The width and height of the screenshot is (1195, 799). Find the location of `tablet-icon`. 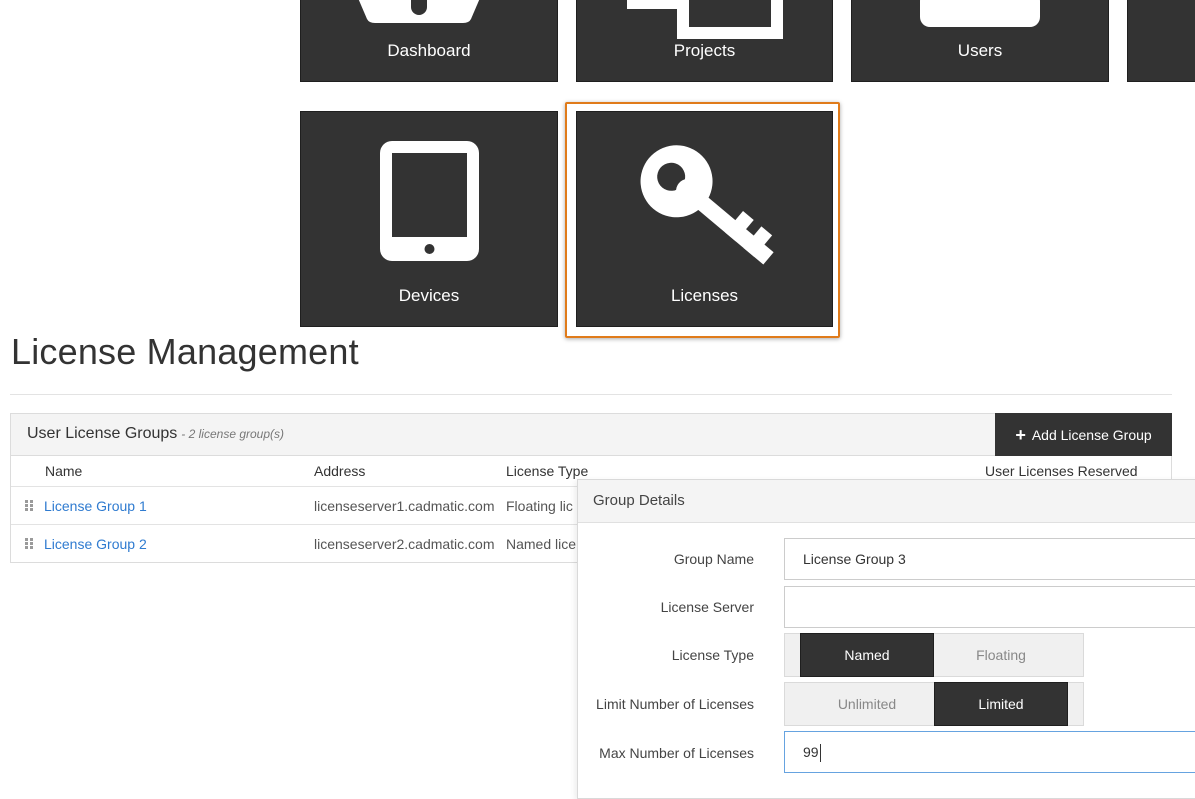

tablet-icon is located at coordinates (429, 201).